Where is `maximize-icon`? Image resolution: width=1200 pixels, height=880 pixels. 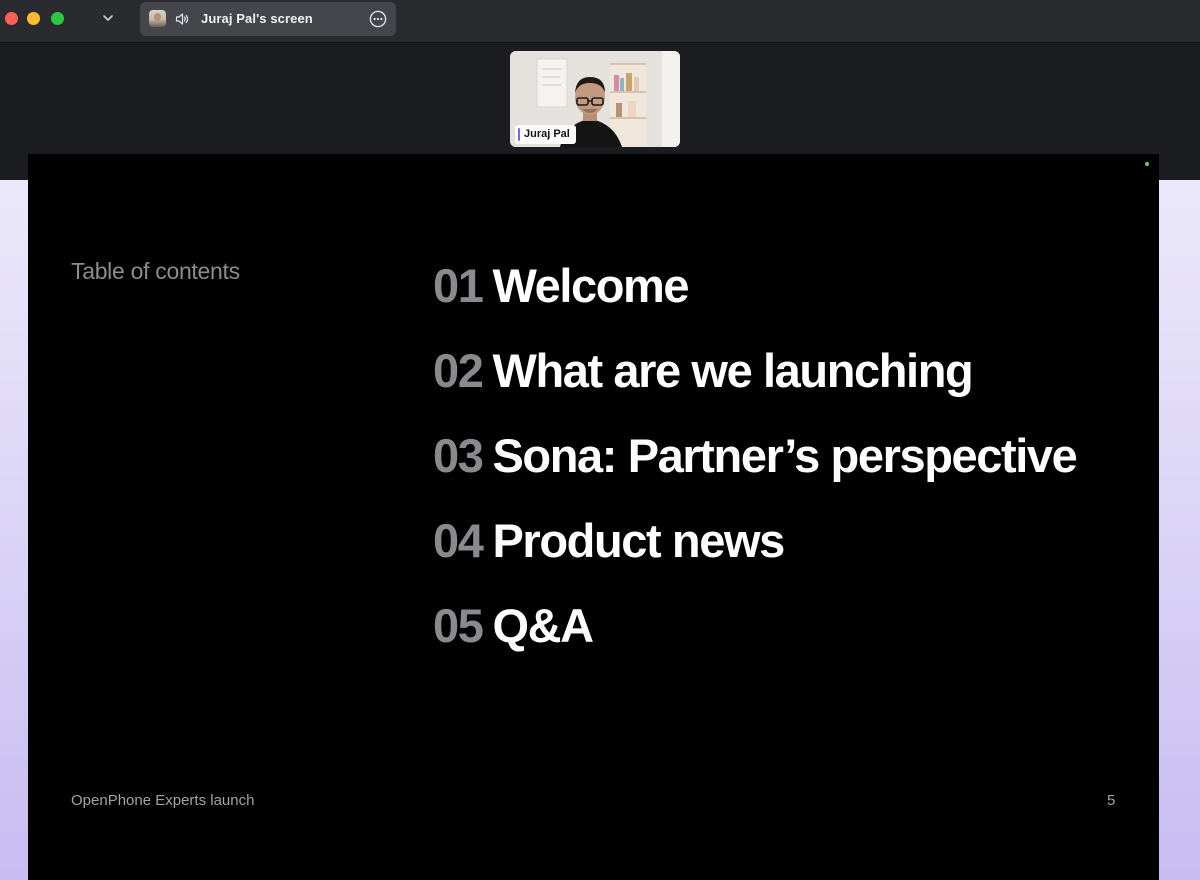 maximize-icon is located at coordinates (57, 18).